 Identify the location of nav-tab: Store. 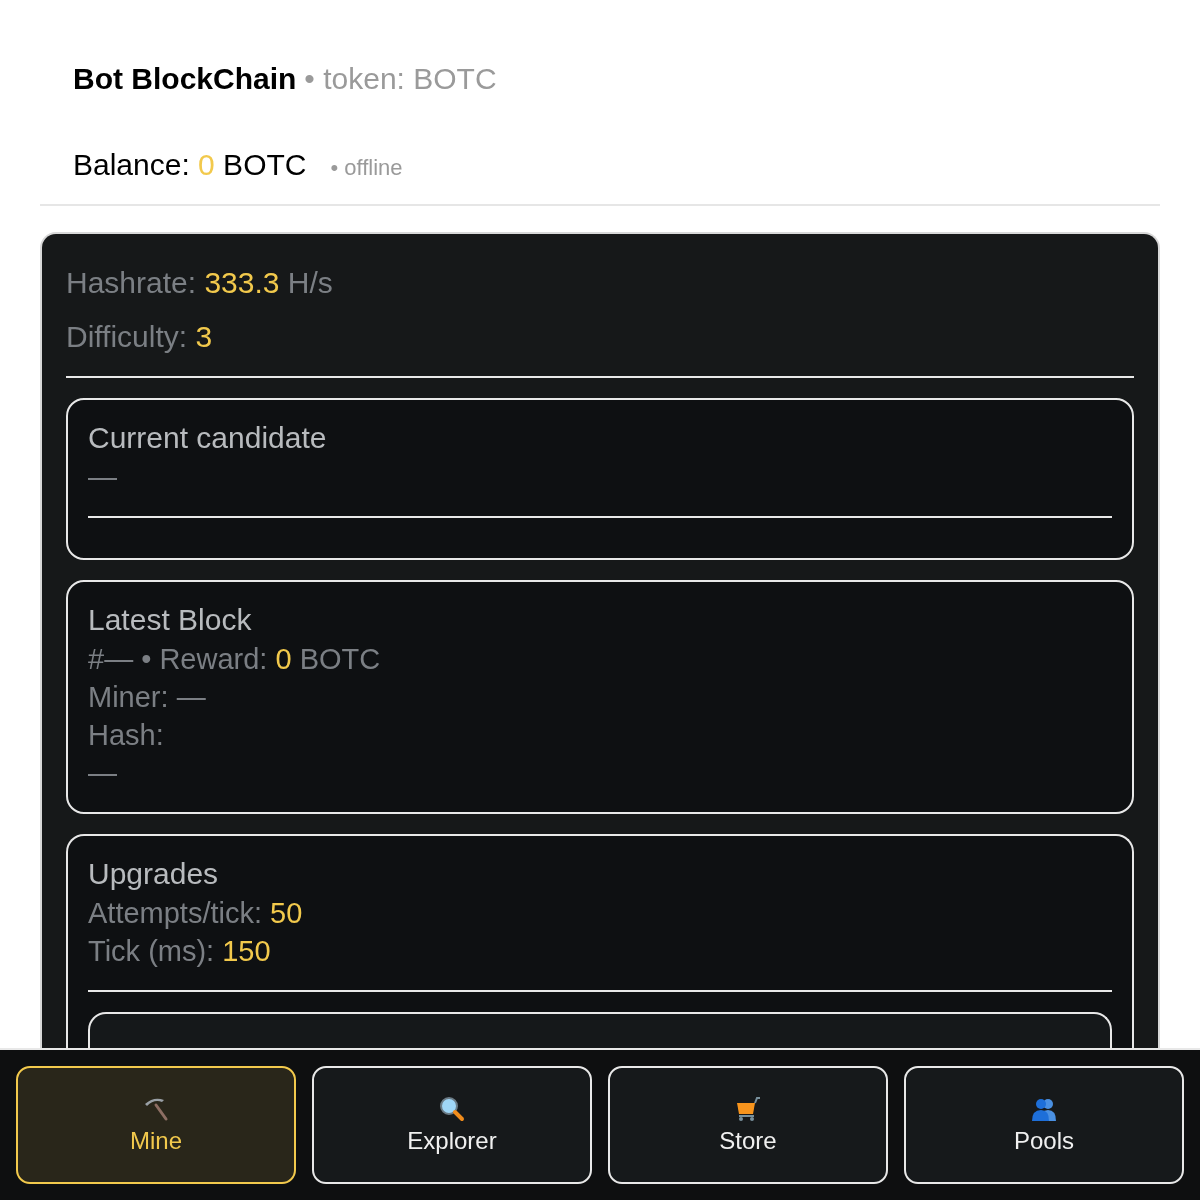
(748, 1125).